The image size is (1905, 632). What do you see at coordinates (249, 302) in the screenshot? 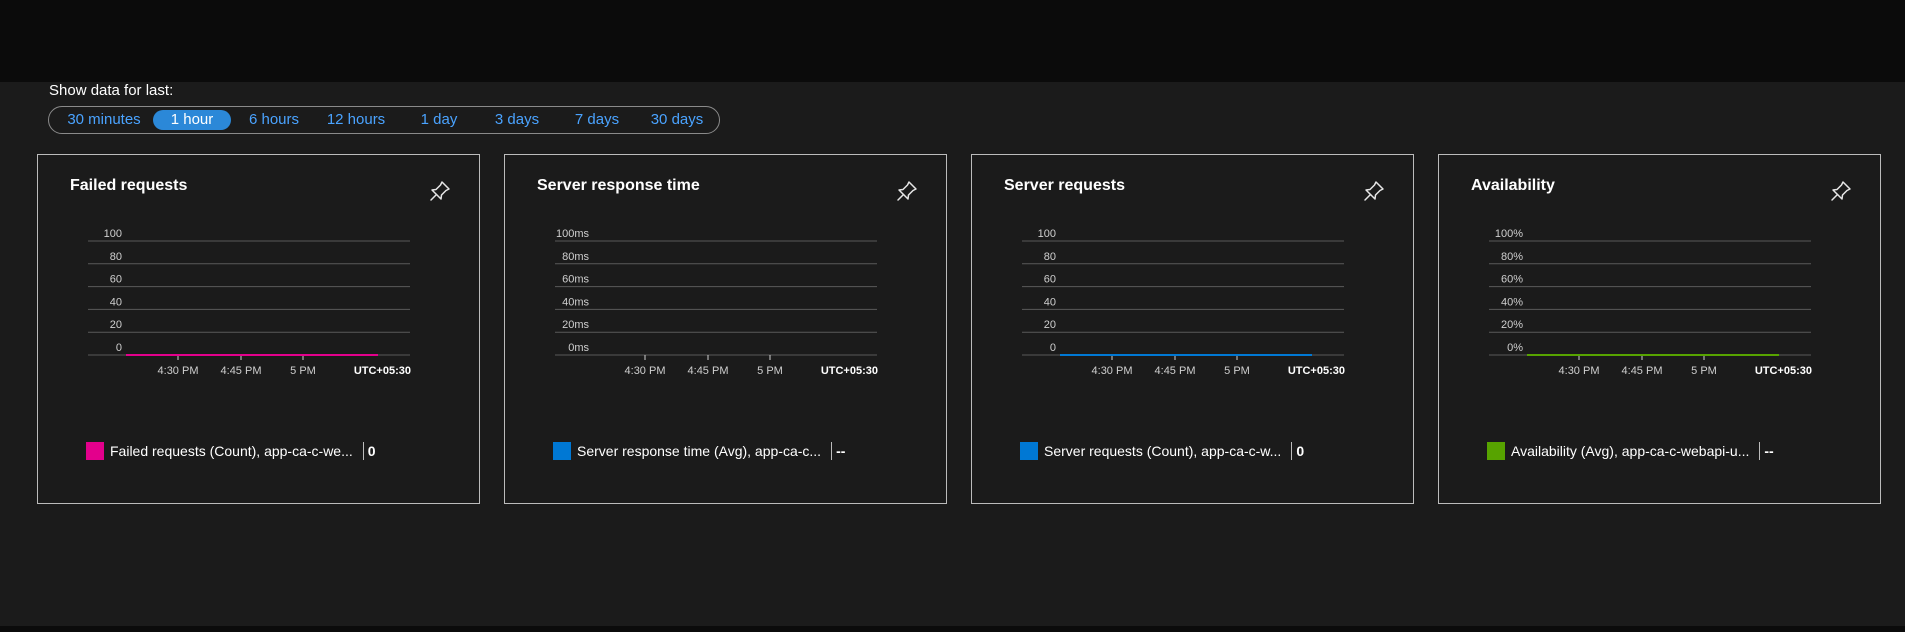
I see `failed-requests-chart: 100 80 60 40 20 0 4:30 PM 4:45 PM 5 PM UTC+05:30` at bounding box center [249, 302].